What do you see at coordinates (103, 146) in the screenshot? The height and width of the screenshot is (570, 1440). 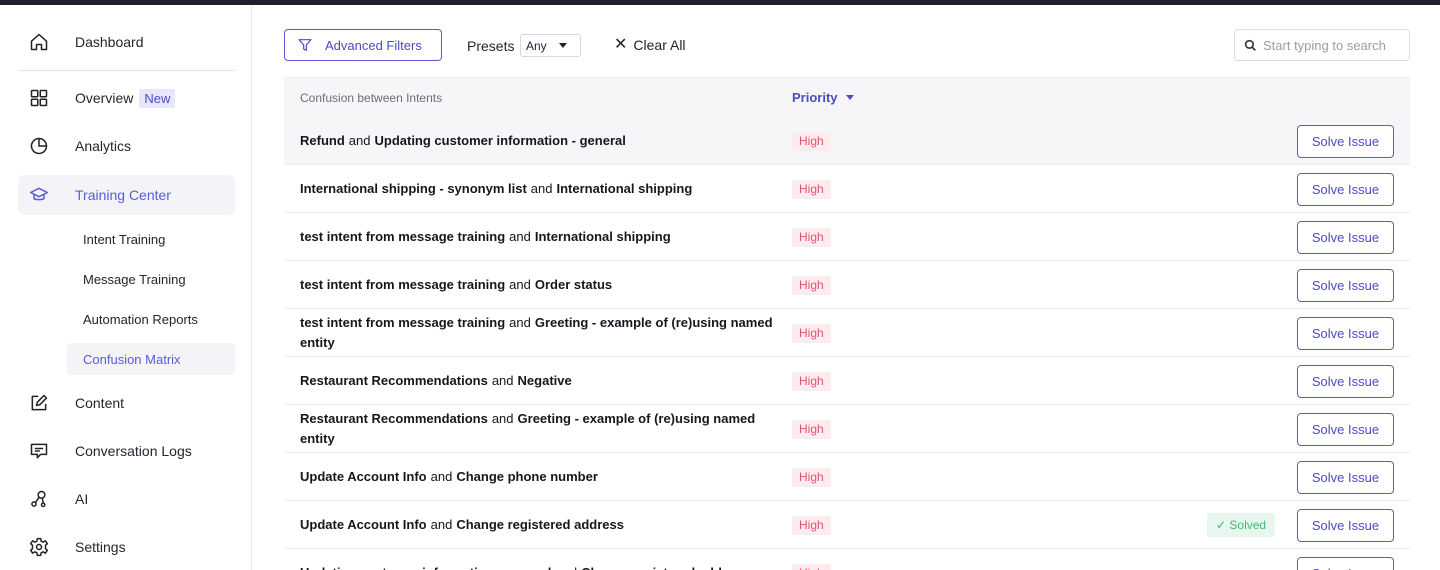 I see `sidebar-item-label: Analytics` at bounding box center [103, 146].